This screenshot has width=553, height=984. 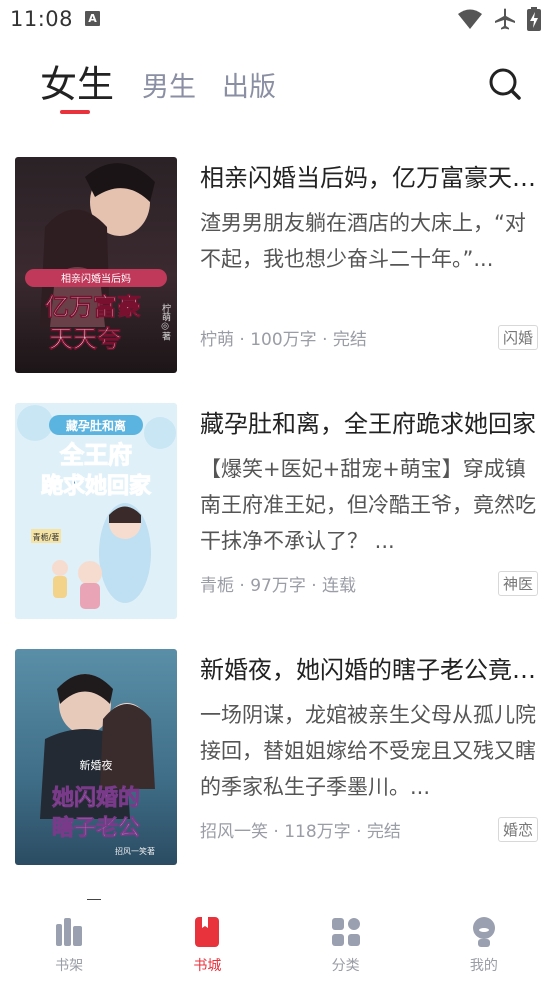 What do you see at coordinates (165, 321) in the screenshot?
I see `svg-text: 柠萌◎著` at bounding box center [165, 321].